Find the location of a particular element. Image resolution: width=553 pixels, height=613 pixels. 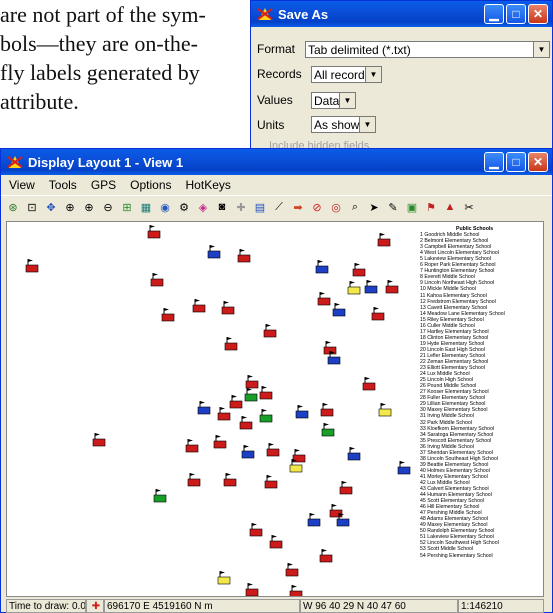

zoom-extent-icon: ⊞ is located at coordinates (127, 207).